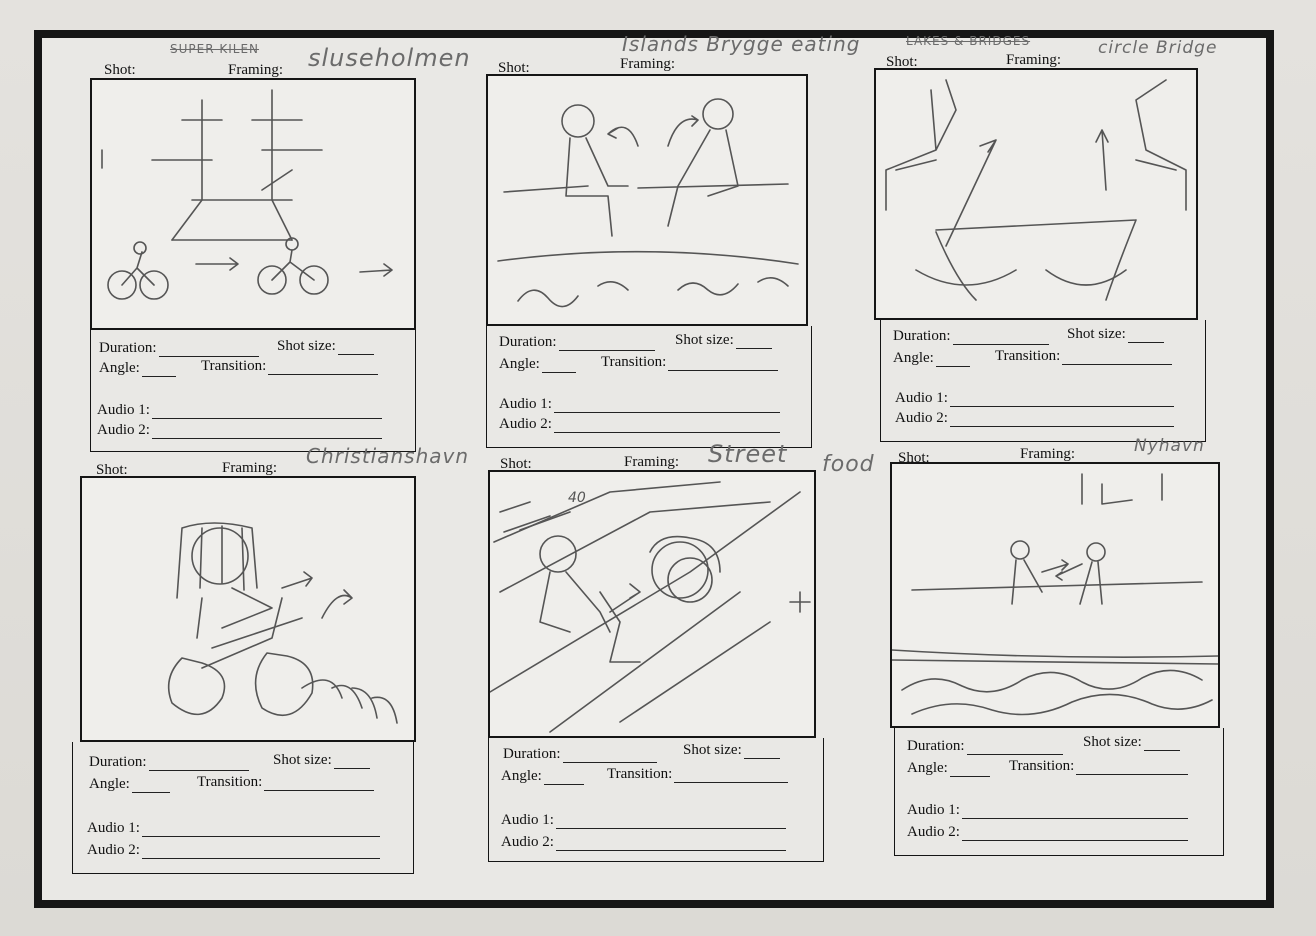 The height and width of the screenshot is (936, 1316). What do you see at coordinates (247, 194) in the screenshot?
I see `bike-path-sketch` at bounding box center [247, 194].